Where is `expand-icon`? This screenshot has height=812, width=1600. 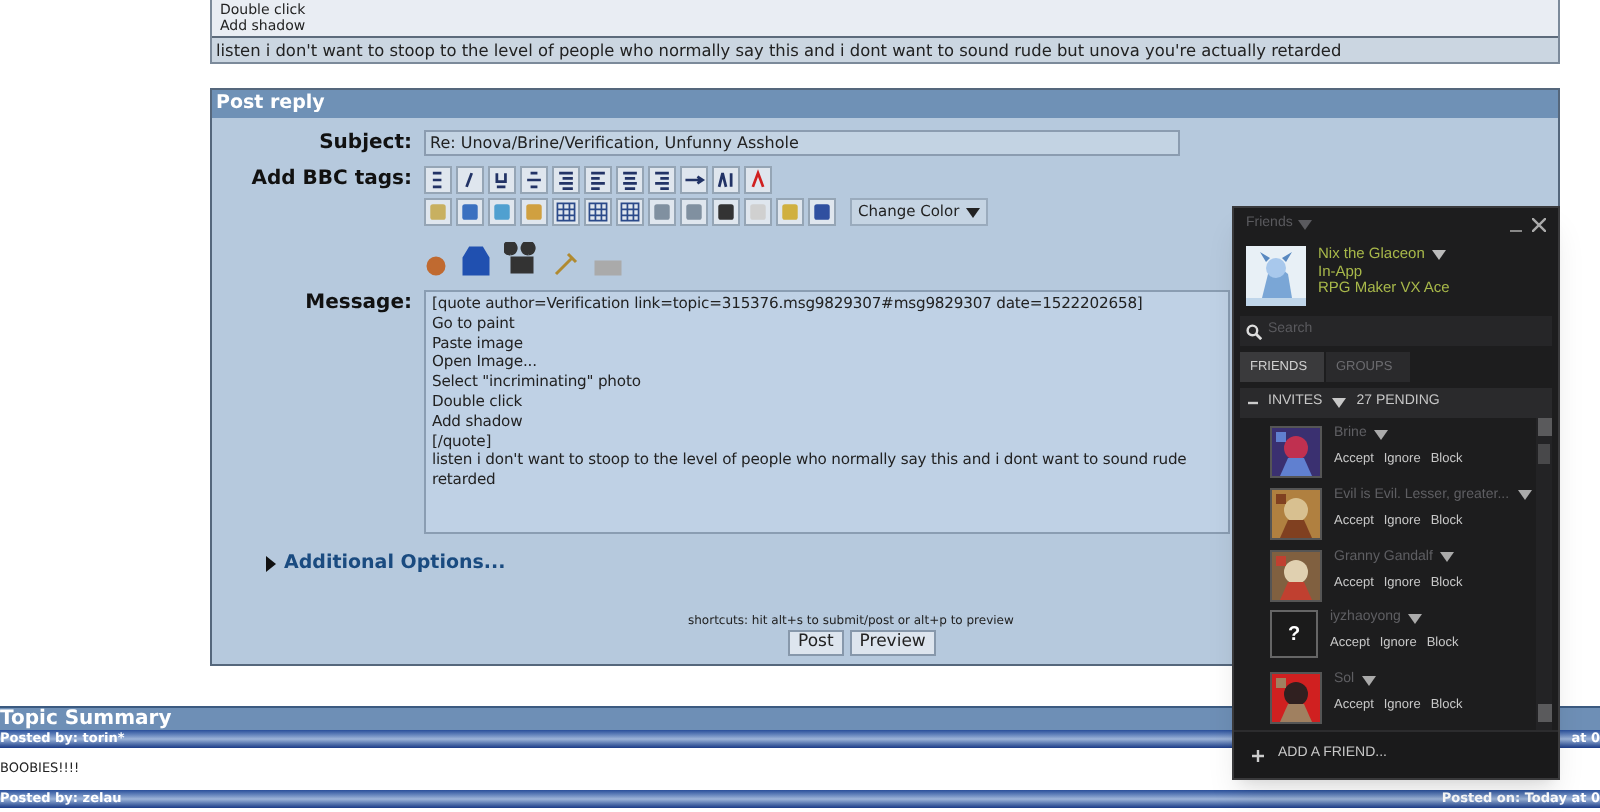 expand-icon is located at coordinates (271, 564).